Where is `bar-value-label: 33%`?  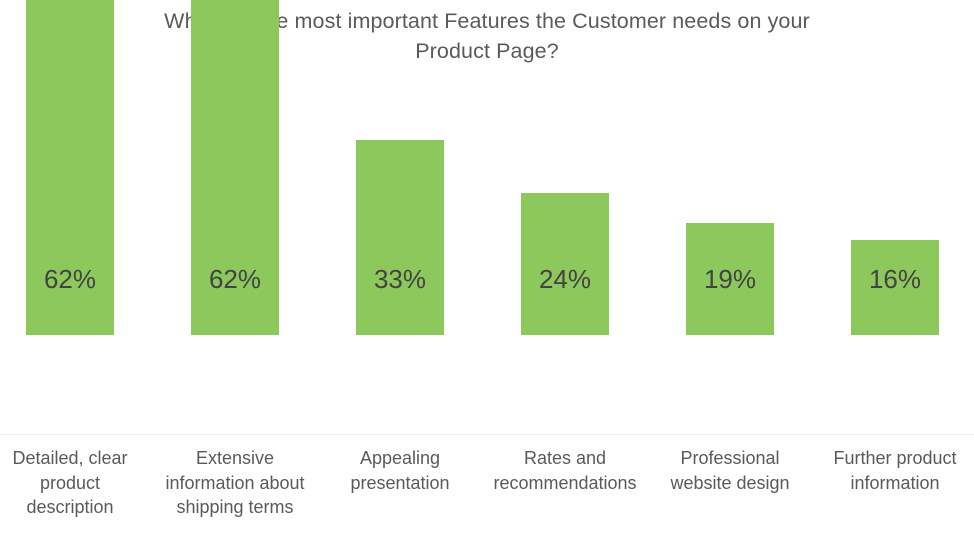
bar-value-label: 33% is located at coordinates (400, 279).